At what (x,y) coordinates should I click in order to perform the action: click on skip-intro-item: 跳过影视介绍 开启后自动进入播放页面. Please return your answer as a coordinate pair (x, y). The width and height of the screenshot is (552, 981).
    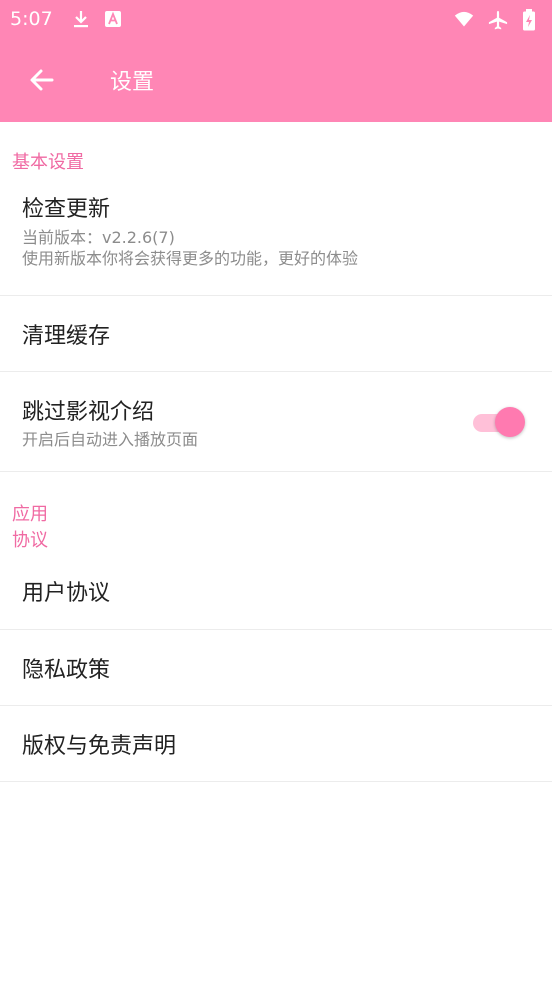
    Looking at the image, I should click on (276, 422).